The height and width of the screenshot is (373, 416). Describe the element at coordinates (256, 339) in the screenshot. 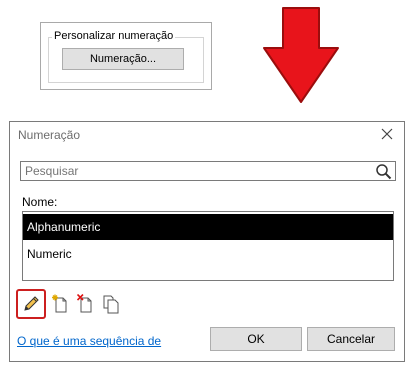

I see `ok-button: OK` at that location.